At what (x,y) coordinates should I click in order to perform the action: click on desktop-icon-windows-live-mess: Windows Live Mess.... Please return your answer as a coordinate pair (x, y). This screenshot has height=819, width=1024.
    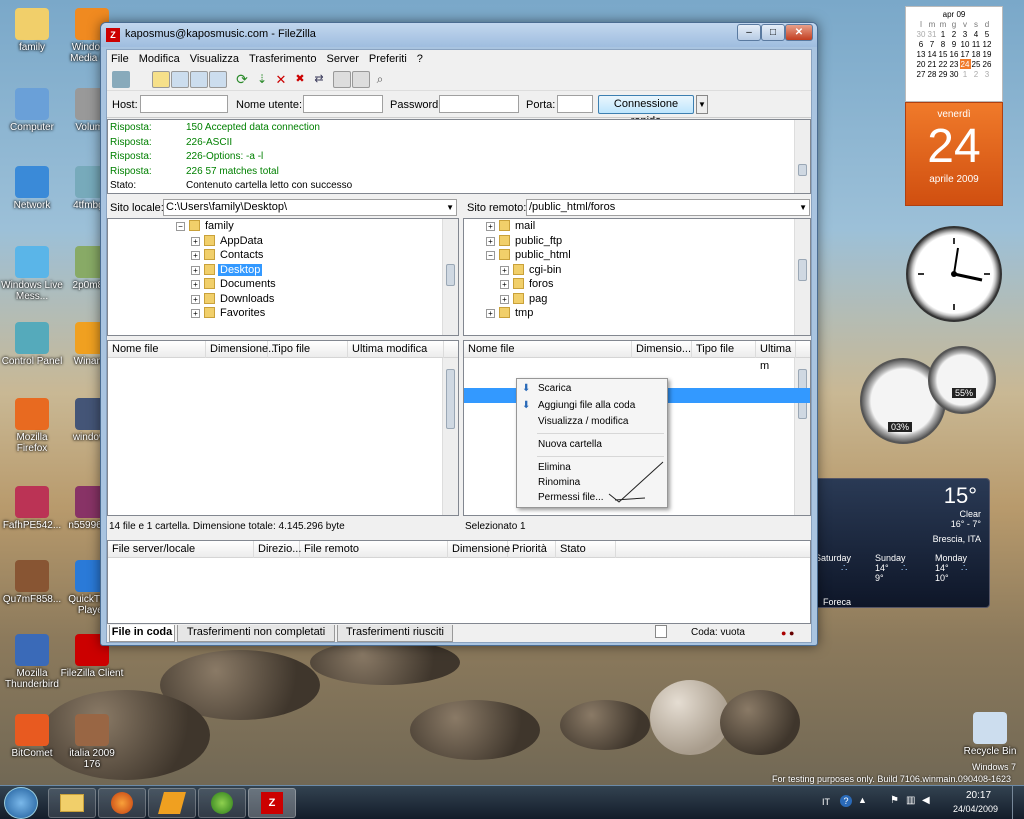
    Looking at the image, I should click on (32, 274).